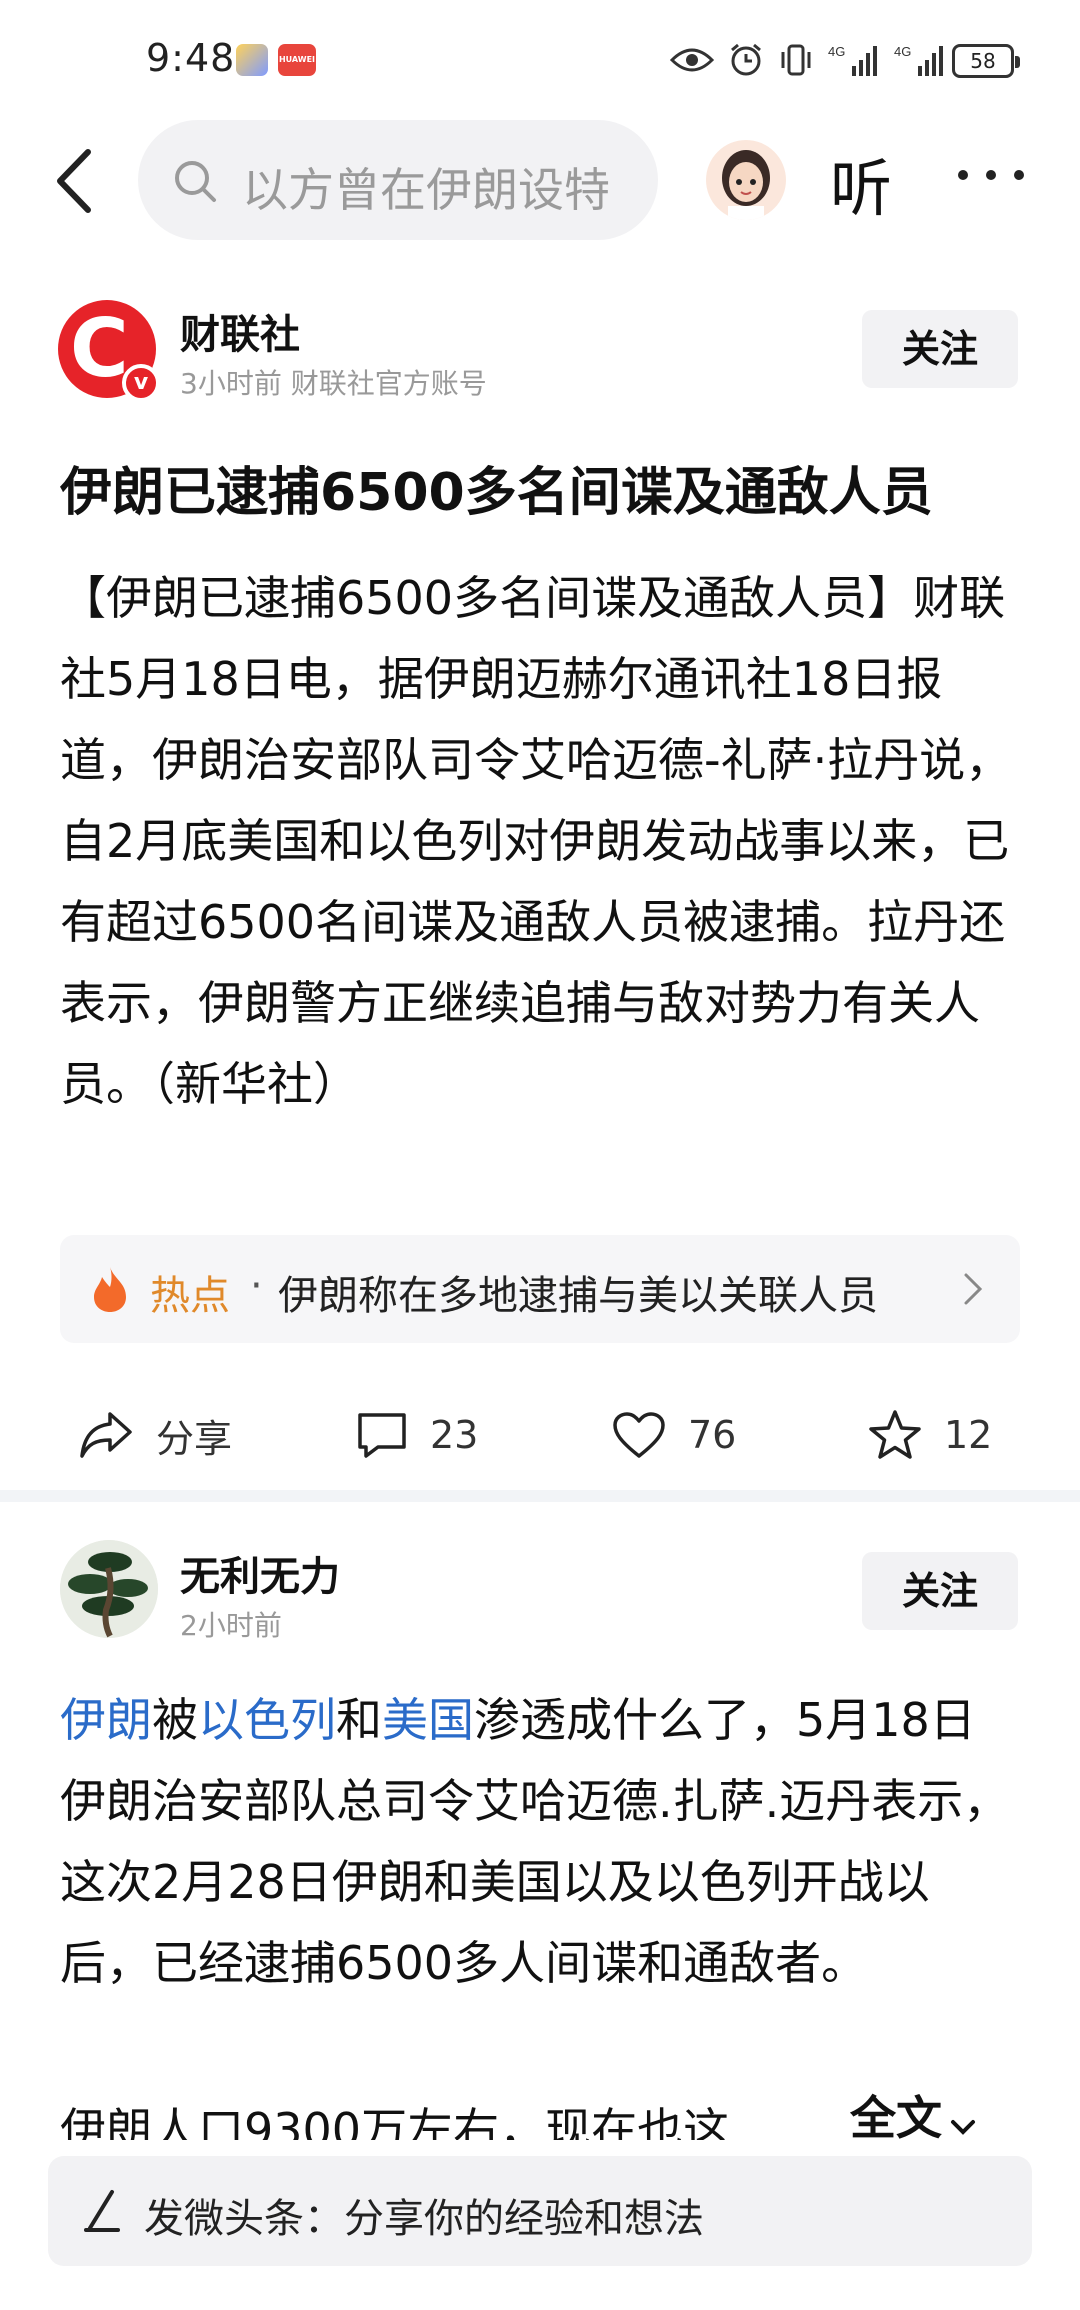  Describe the element at coordinates (359, 1720) in the screenshot. I see `post-text: 和` at that location.